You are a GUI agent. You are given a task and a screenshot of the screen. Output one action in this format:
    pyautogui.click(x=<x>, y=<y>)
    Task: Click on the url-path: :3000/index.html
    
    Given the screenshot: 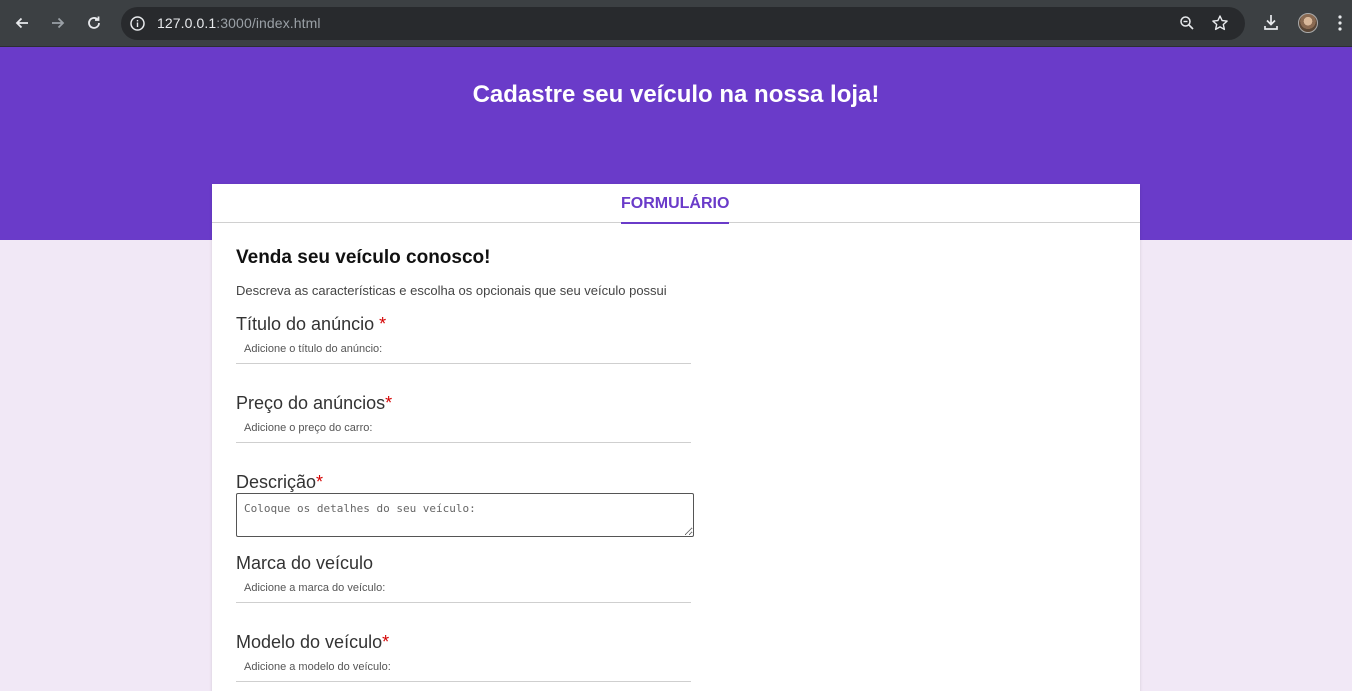 What is the action you would take?
    pyautogui.click(x=268, y=23)
    